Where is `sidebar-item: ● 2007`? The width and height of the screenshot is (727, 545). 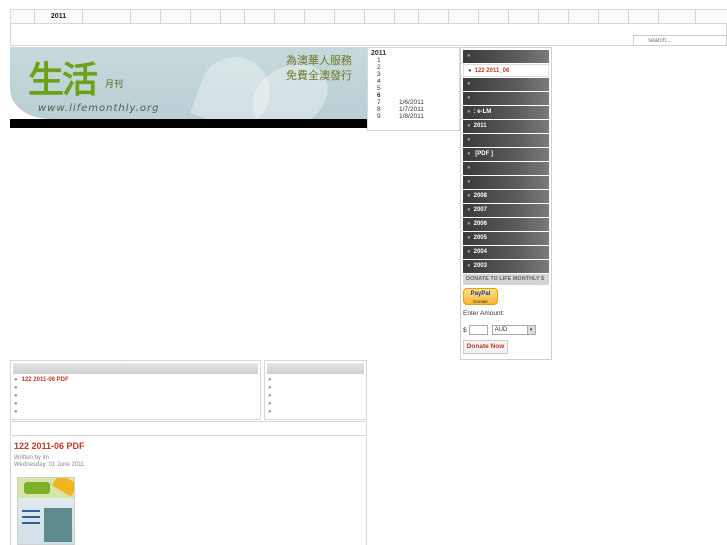 sidebar-item: ● 2007 is located at coordinates (506, 210).